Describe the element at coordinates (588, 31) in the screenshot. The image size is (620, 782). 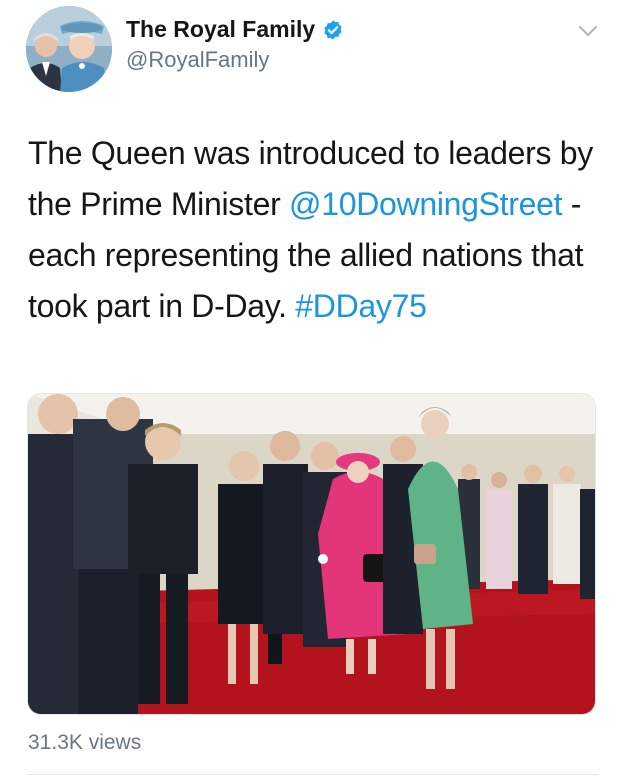
I see `chevron-down-icon` at that location.